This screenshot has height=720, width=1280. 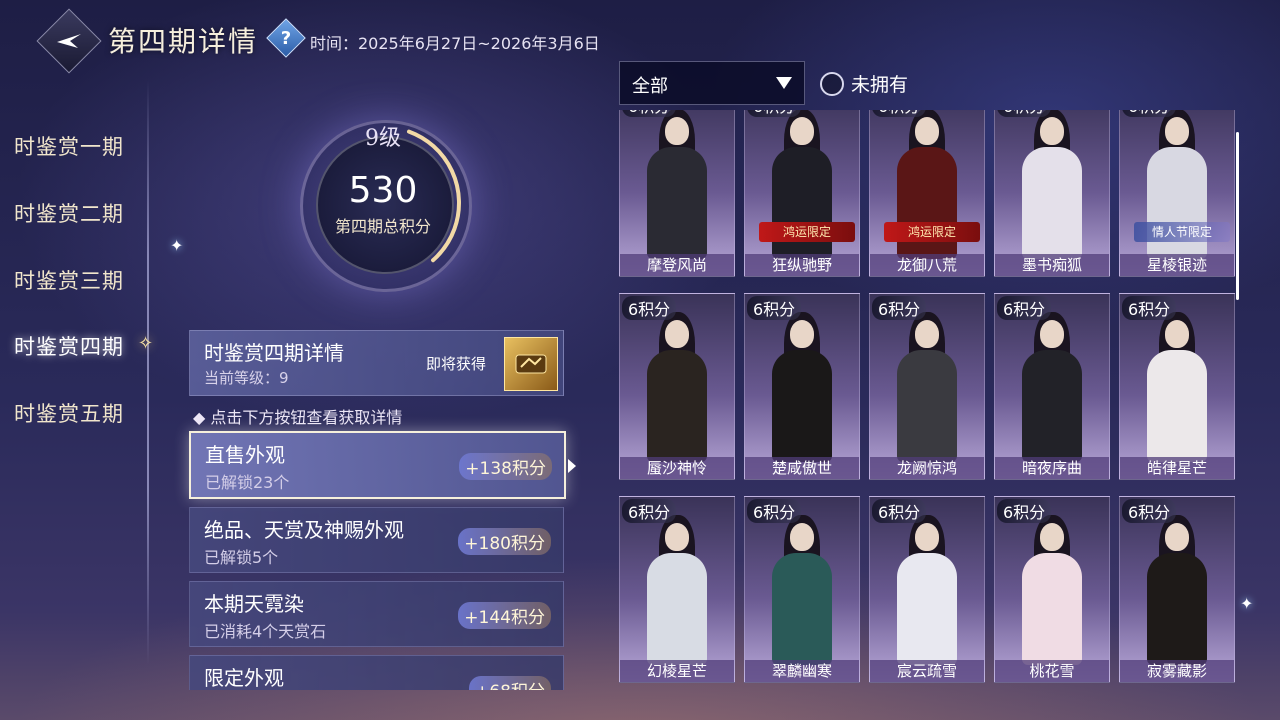 What do you see at coordinates (510, 683) in the screenshot?
I see `source-points: +68积分` at bounding box center [510, 683].